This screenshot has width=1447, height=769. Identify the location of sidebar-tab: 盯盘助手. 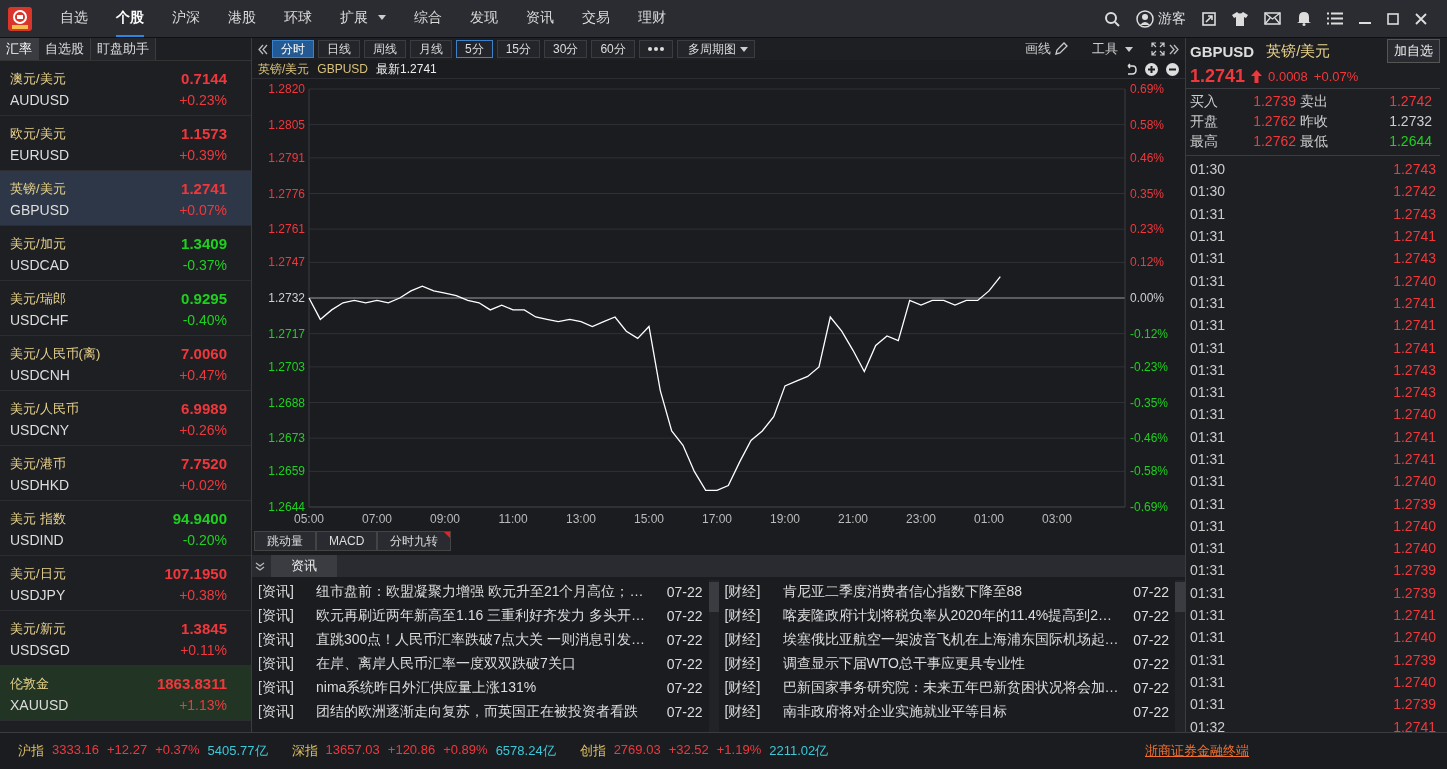
(123, 49).